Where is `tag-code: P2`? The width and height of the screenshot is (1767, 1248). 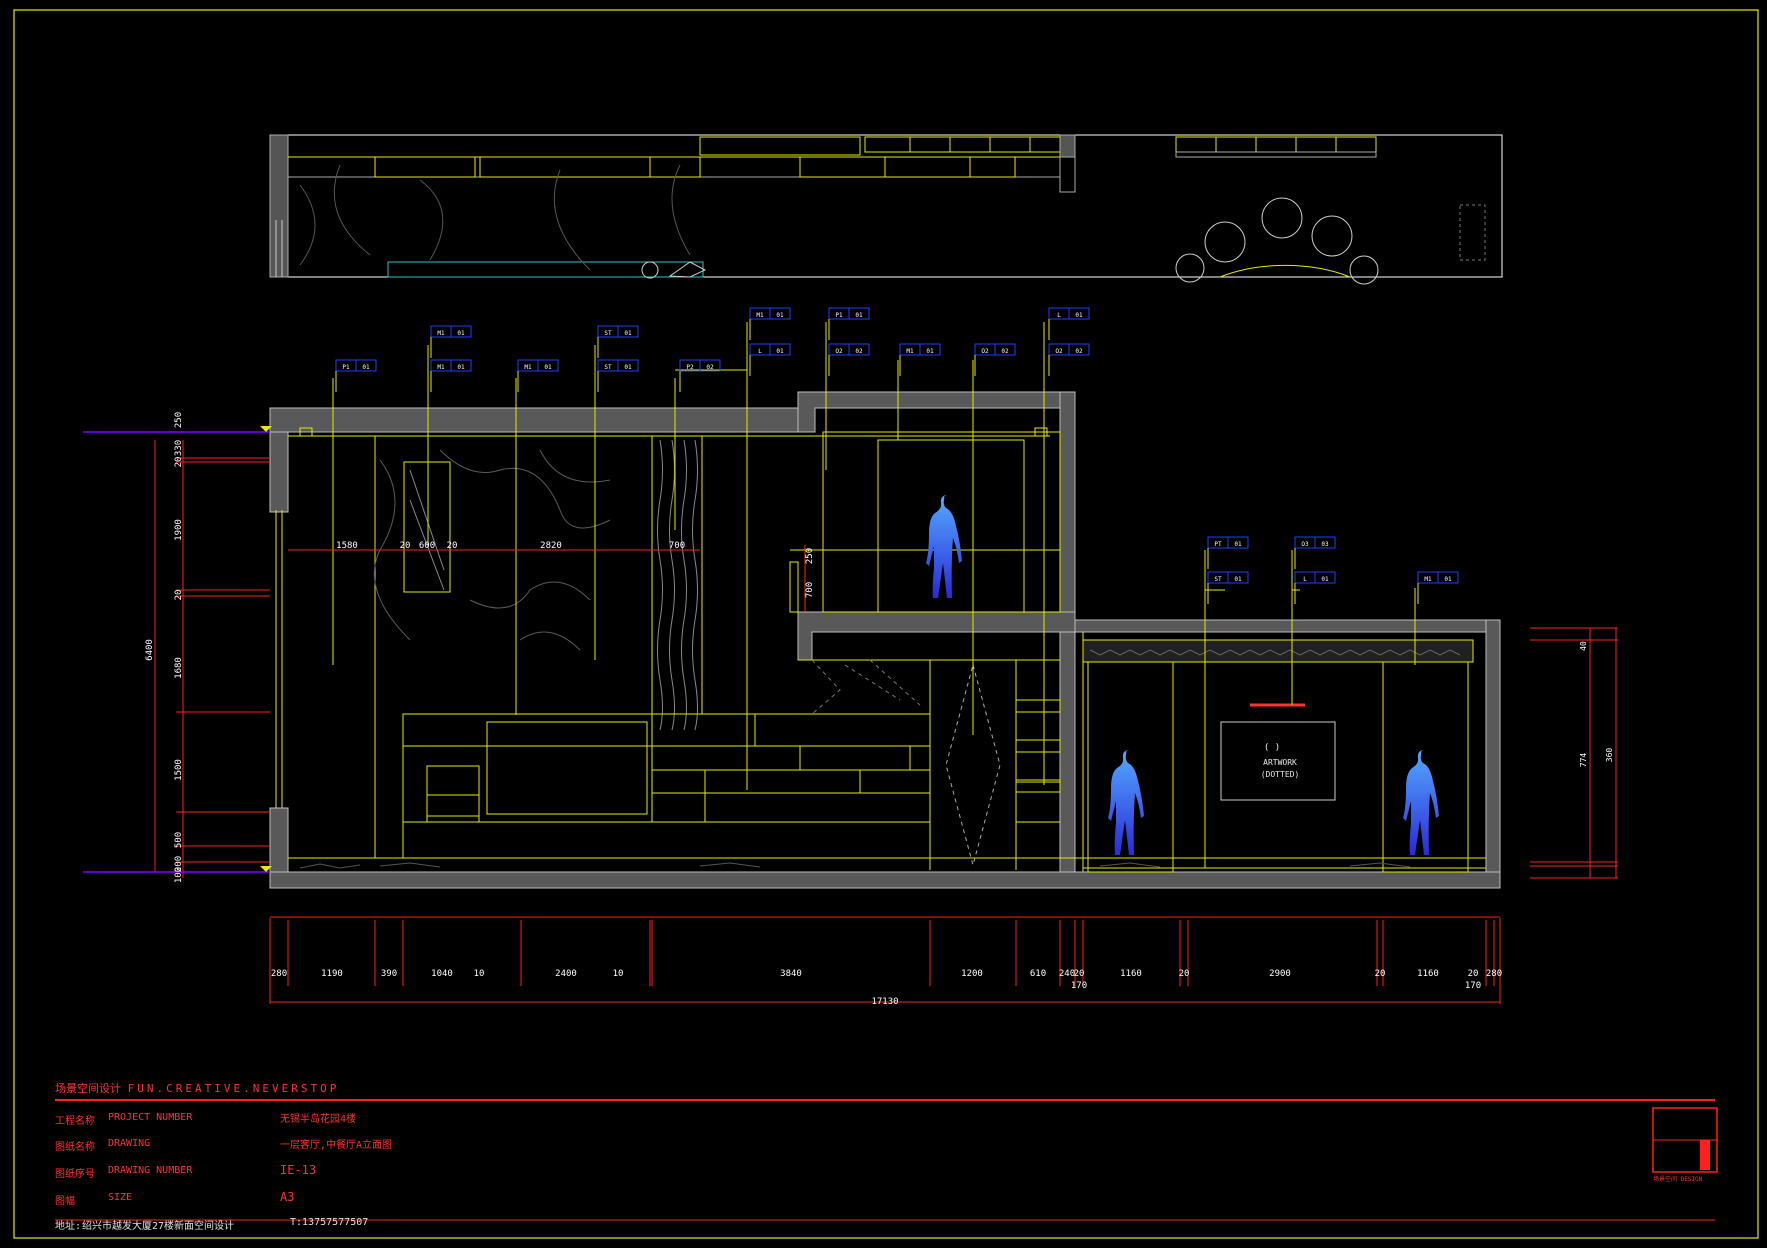
tag-code: P2 is located at coordinates (690, 367).